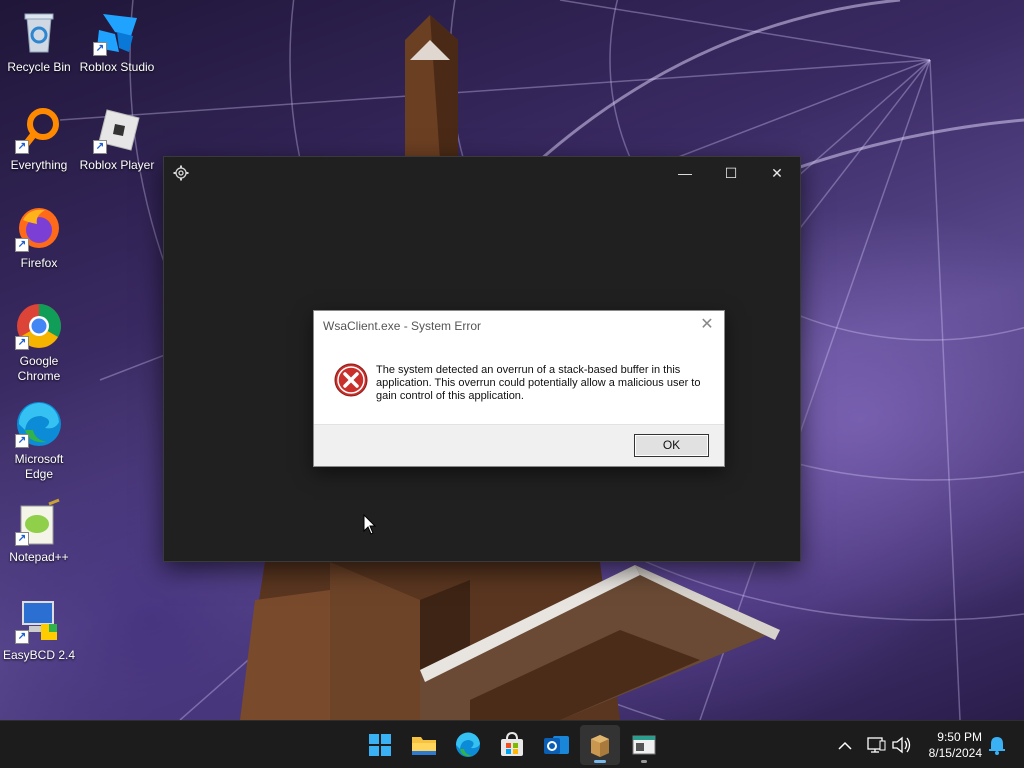  I want to click on desktop-icon-notepad-plus-plus: ↗ Notepad++, so click(39, 531).